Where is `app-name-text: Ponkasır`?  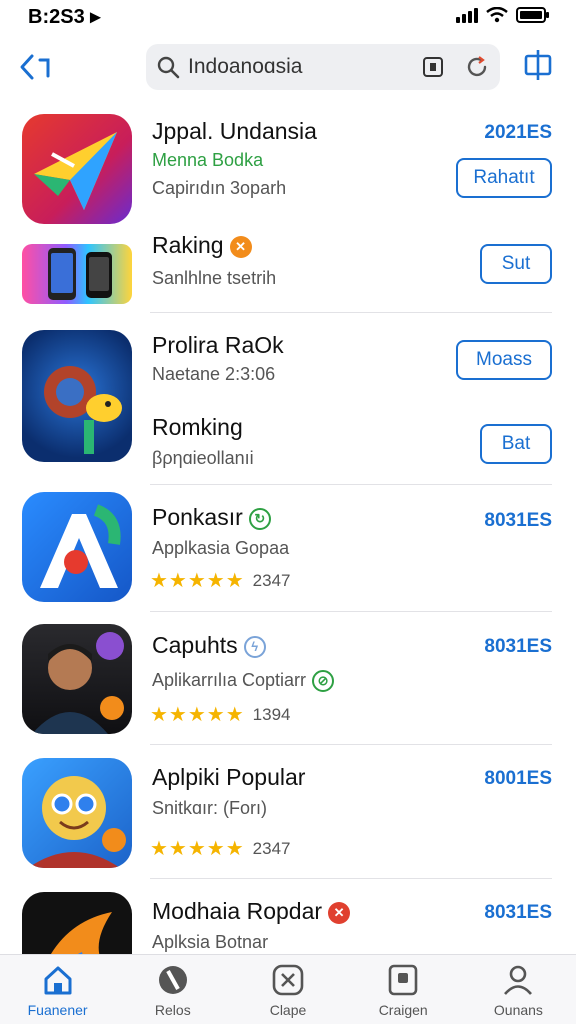 app-name-text: Ponkasır is located at coordinates (197, 517).